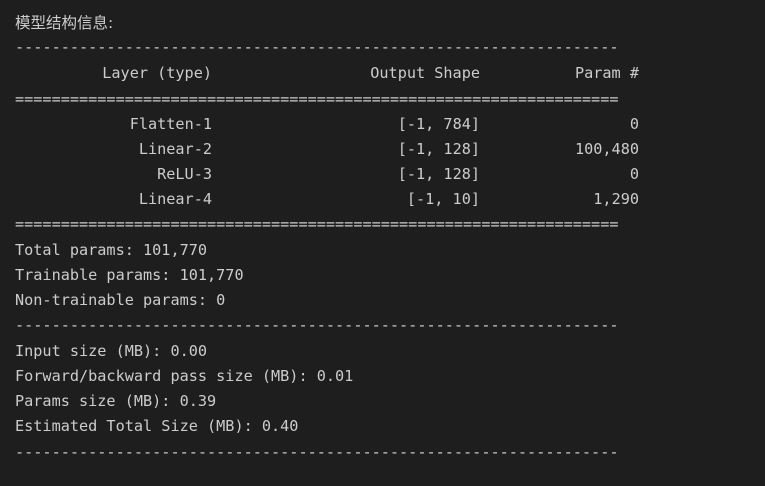 The width and height of the screenshot is (765, 486). I want to click on header-output-shape: Output Shape, so click(425, 73).